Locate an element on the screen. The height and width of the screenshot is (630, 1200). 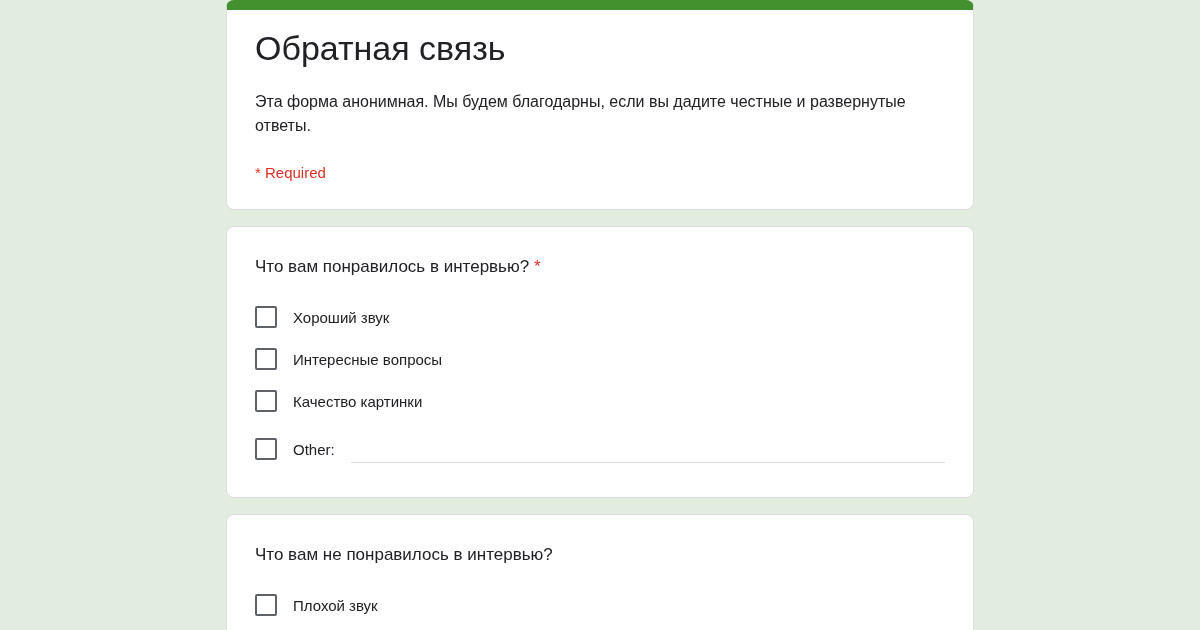
required-note: * Required is located at coordinates (291, 172).